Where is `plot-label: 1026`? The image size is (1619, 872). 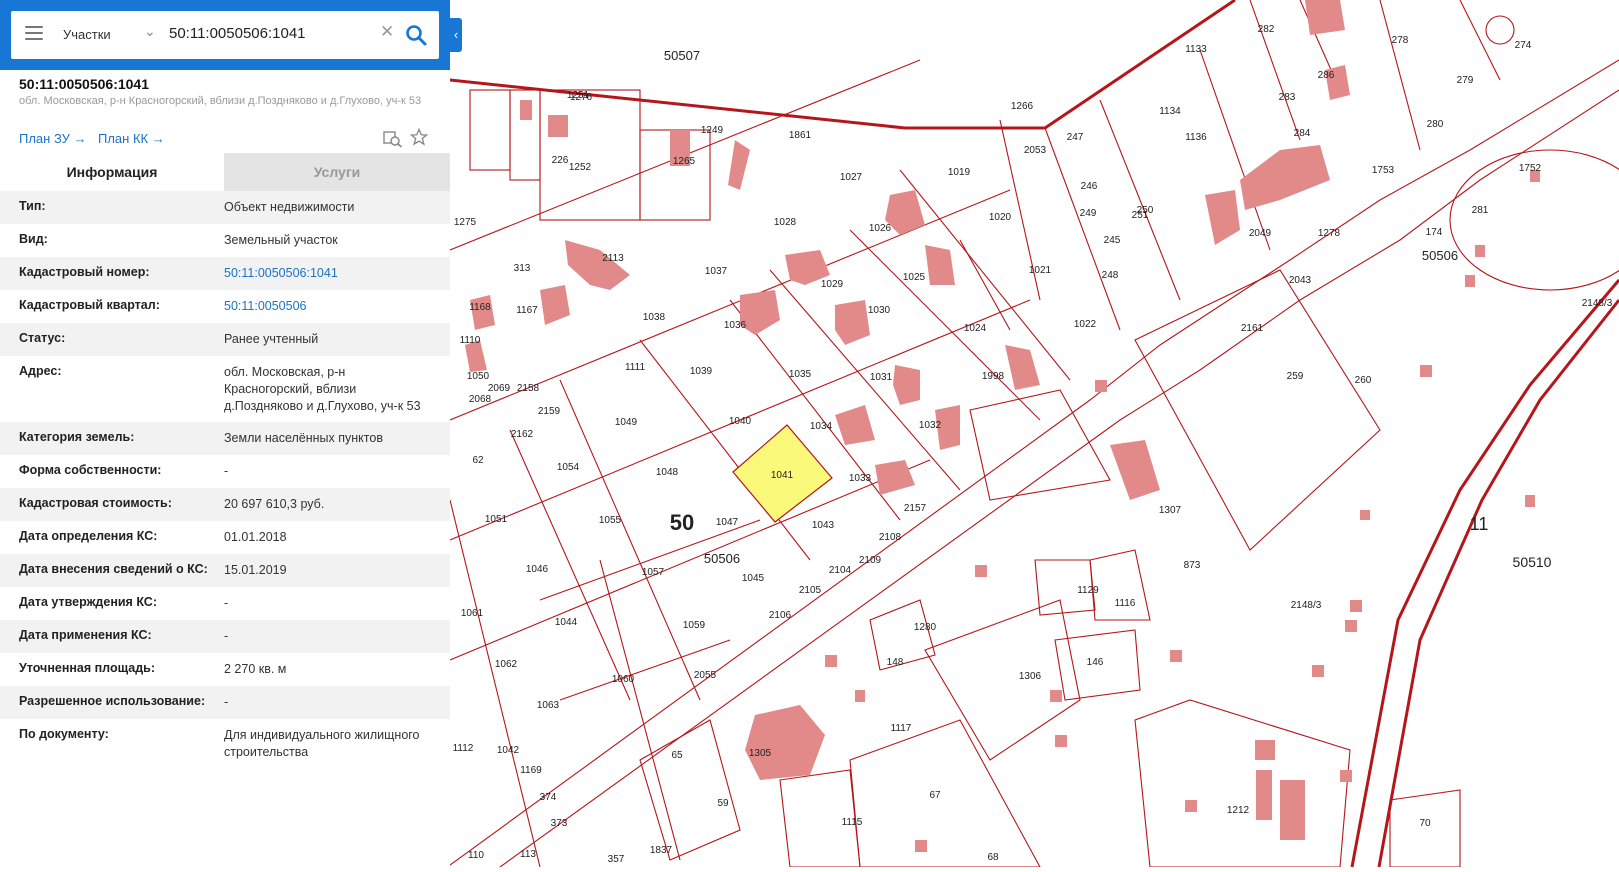 plot-label: 1026 is located at coordinates (880, 228).